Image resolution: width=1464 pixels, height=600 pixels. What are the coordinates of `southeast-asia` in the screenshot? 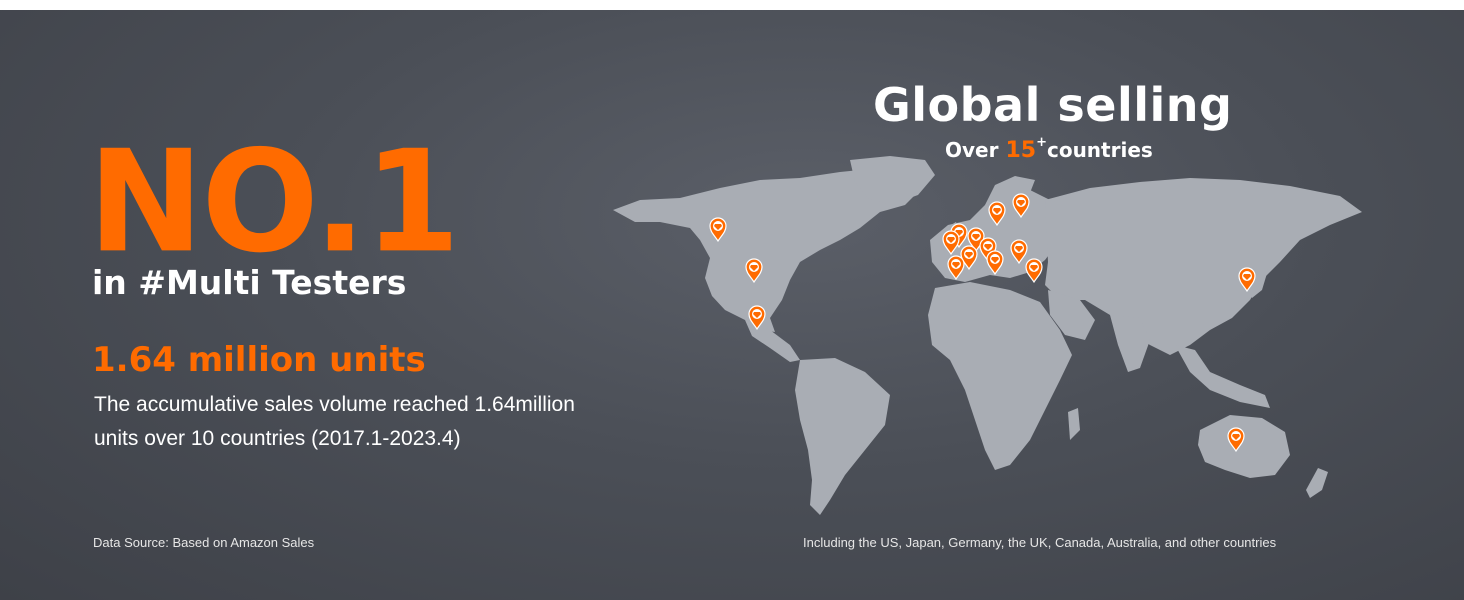 It's located at (1222, 376).